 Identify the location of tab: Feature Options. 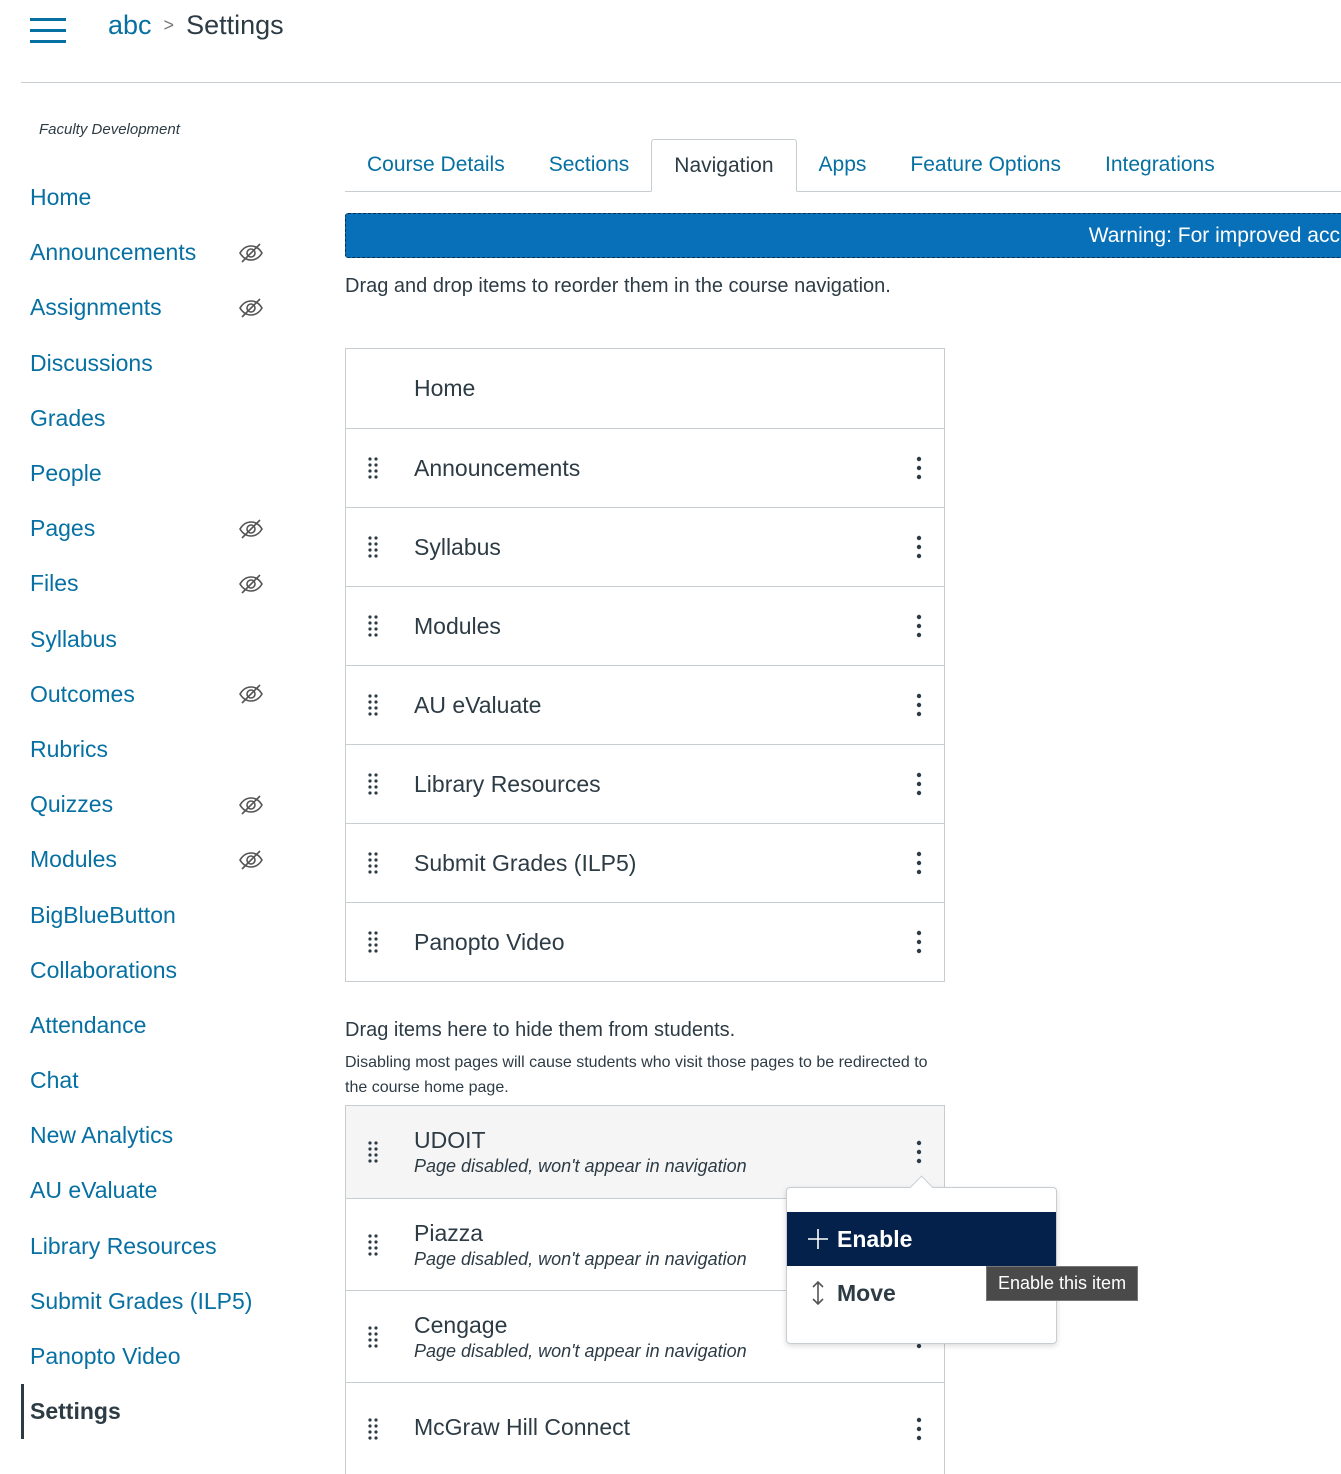
(985, 165).